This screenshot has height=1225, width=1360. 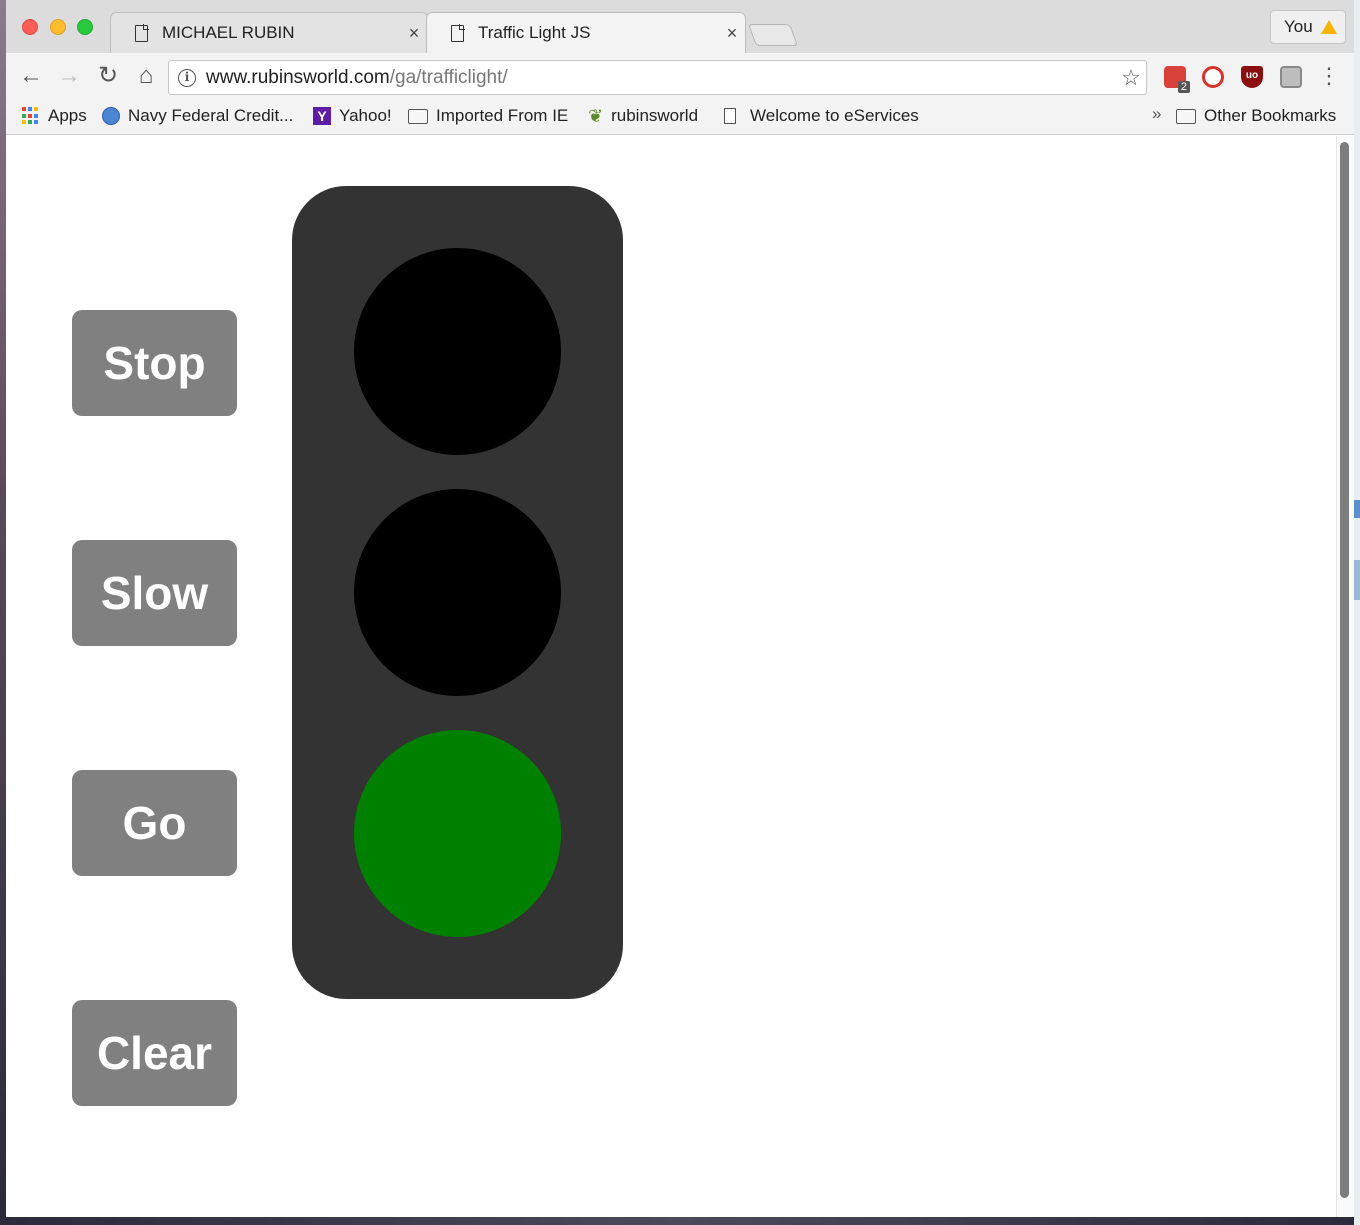 I want to click on bookmark-apps: Apps, so click(x=54, y=116).